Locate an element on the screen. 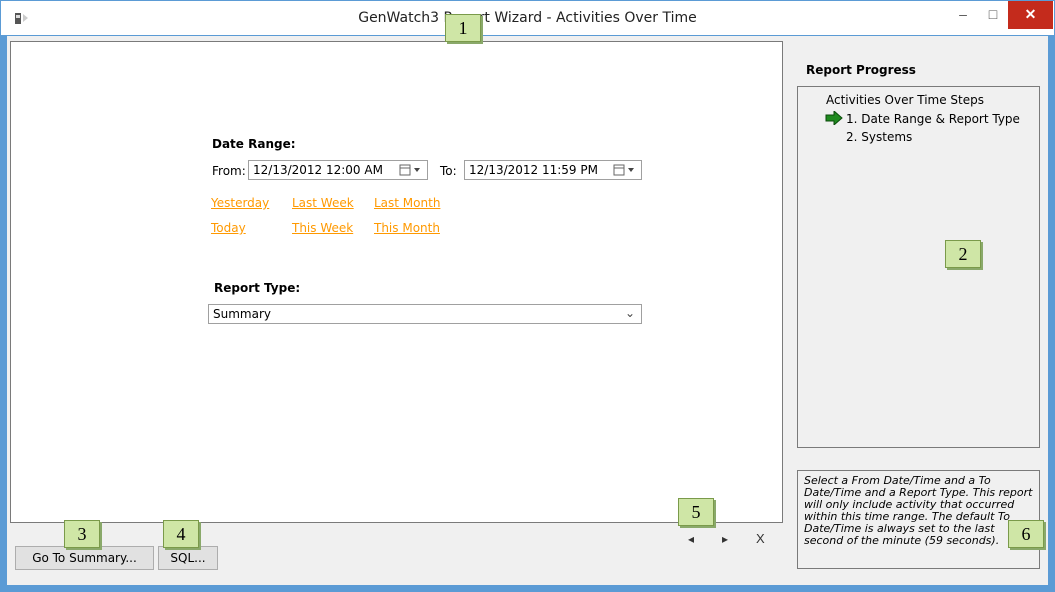  callout-badge-1: 1 is located at coordinates (463, 28).